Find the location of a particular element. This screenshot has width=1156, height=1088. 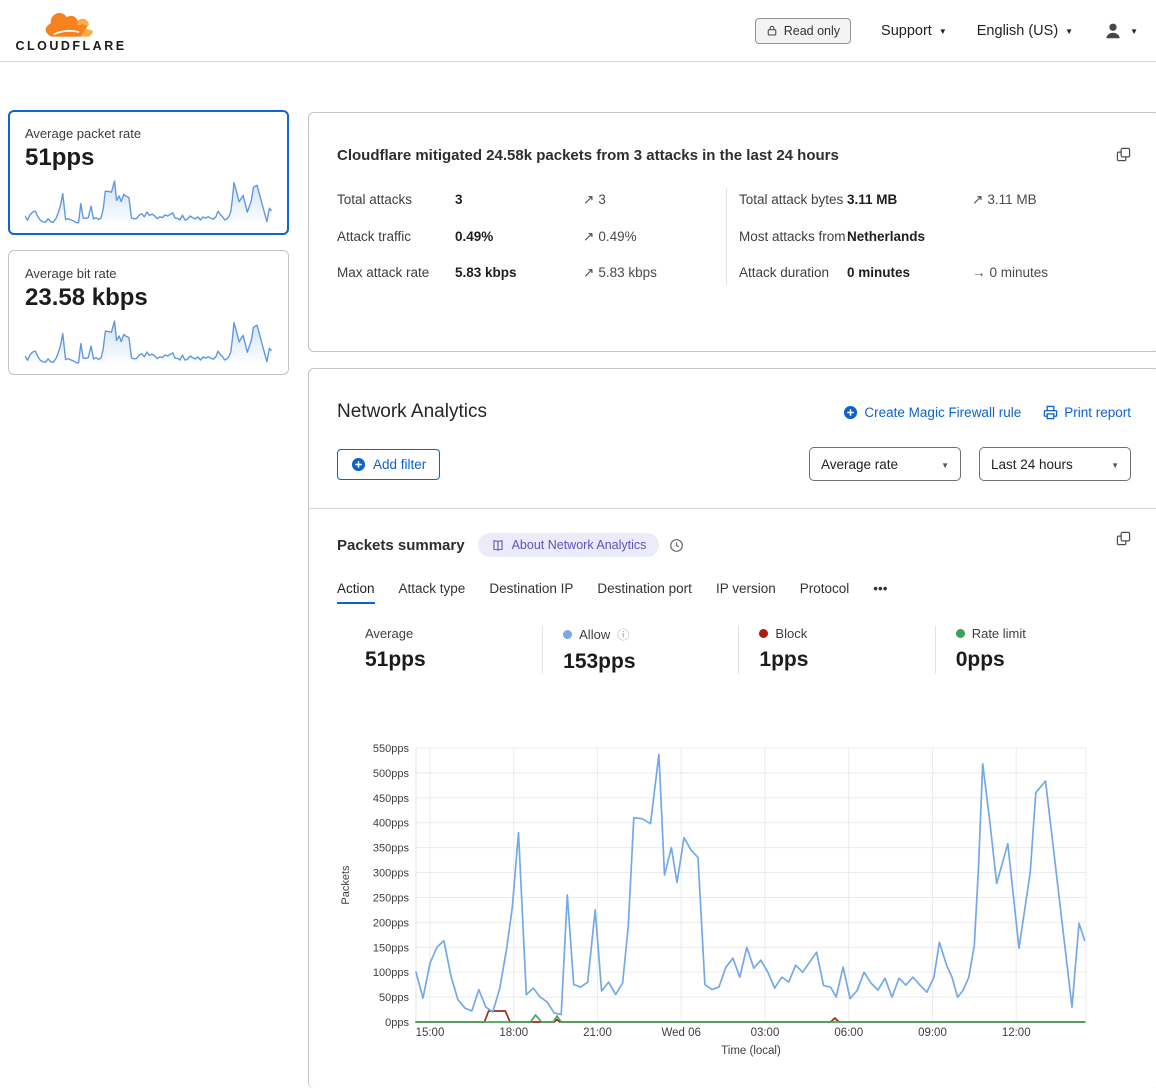

series-label: Allow is located at coordinates (595, 634).